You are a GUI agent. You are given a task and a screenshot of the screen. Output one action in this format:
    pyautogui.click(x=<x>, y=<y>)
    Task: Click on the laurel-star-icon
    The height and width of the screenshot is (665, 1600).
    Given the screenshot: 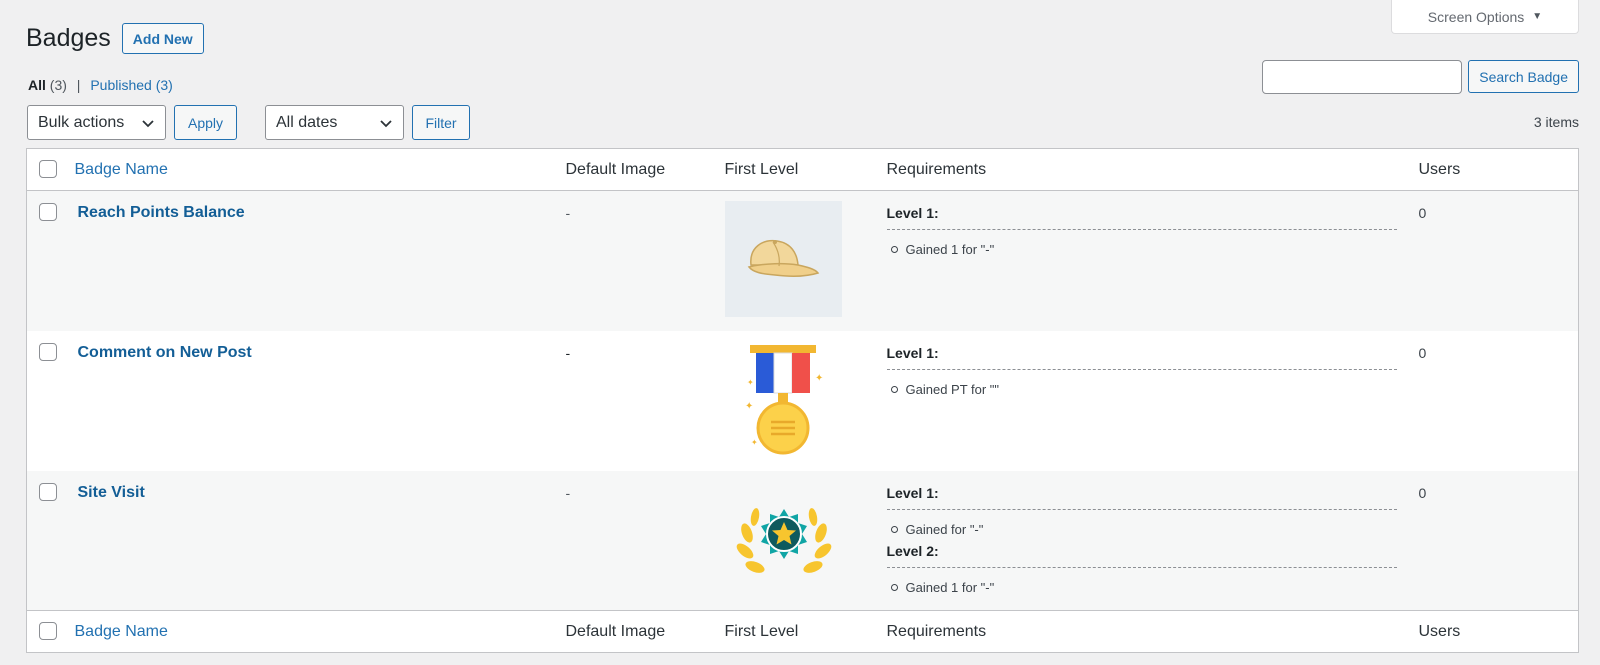 What is the action you would take?
    pyautogui.click(x=783, y=540)
    